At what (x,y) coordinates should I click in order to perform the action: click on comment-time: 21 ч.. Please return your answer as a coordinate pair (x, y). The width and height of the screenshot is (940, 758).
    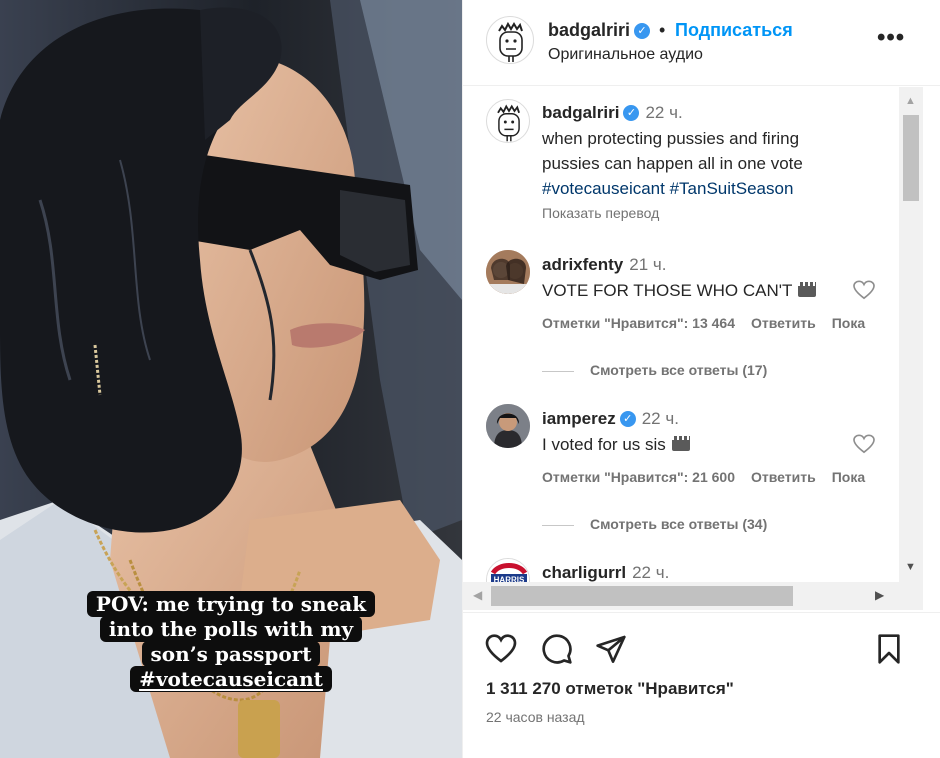
    Looking at the image, I should click on (648, 264).